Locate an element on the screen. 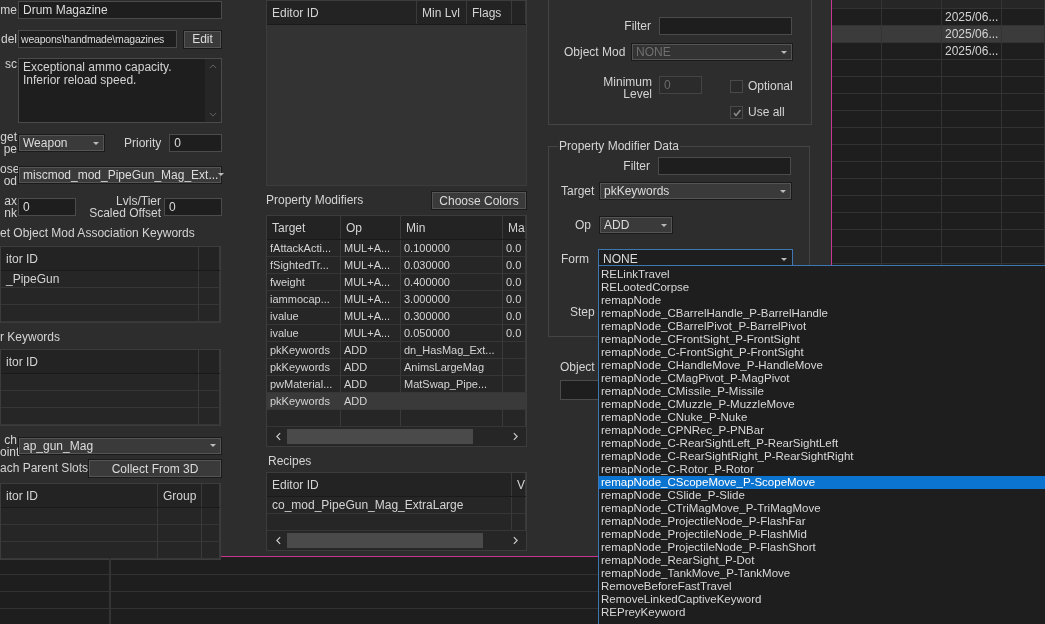 This screenshot has height=624, width=1045. list-item: RemoveLinkedCaptiveKeyword is located at coordinates (822, 599).